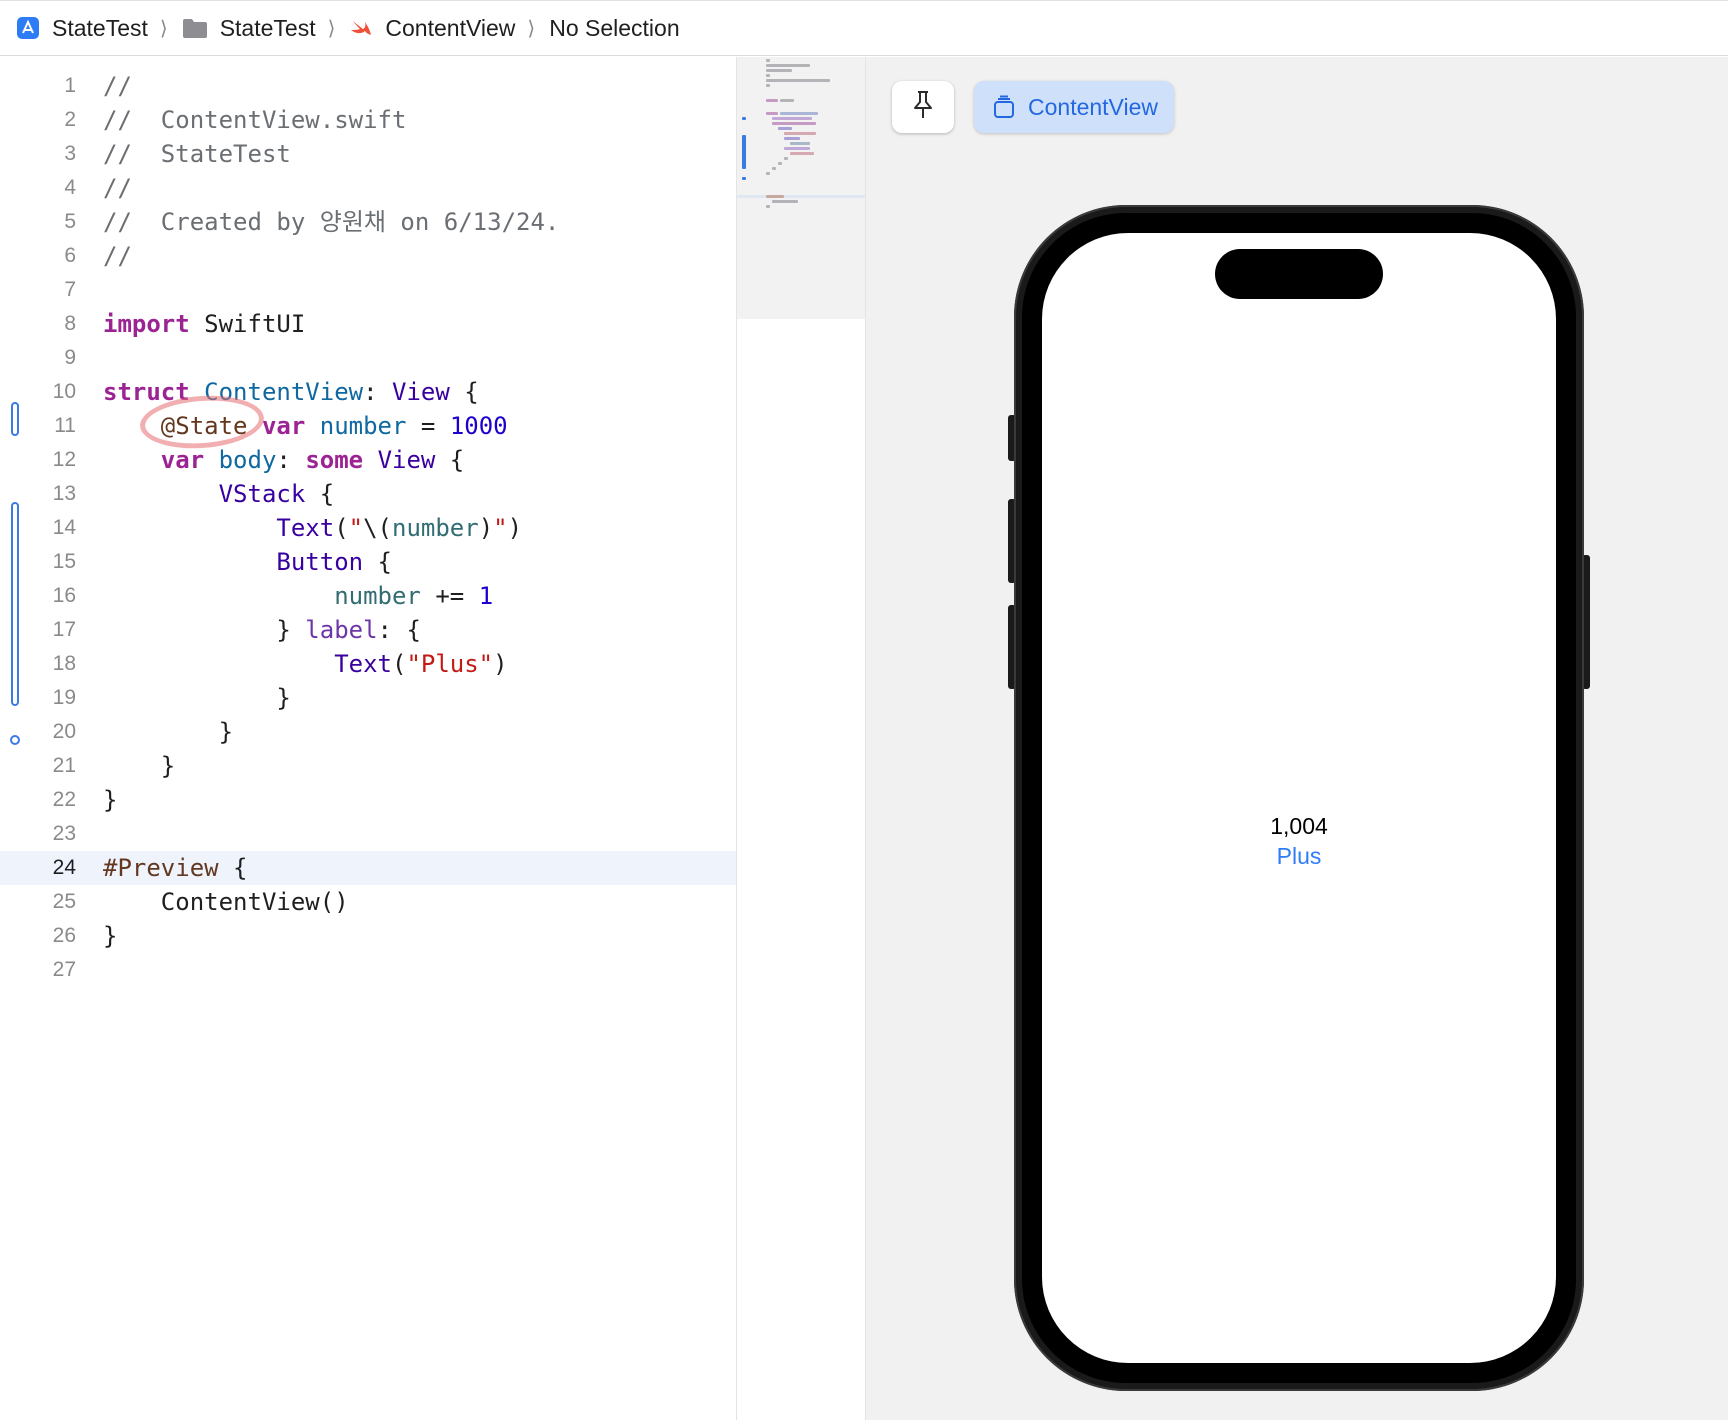  What do you see at coordinates (70, 119) in the screenshot?
I see `line-number: 2` at bounding box center [70, 119].